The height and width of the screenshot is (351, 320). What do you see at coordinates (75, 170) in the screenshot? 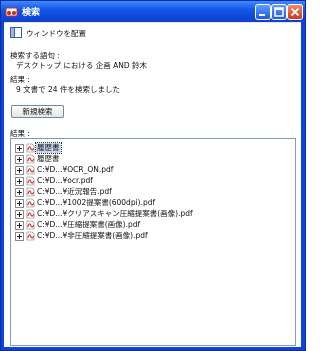
I see `result-label: C:¥D...¥OCR_ON.pdf` at bounding box center [75, 170].